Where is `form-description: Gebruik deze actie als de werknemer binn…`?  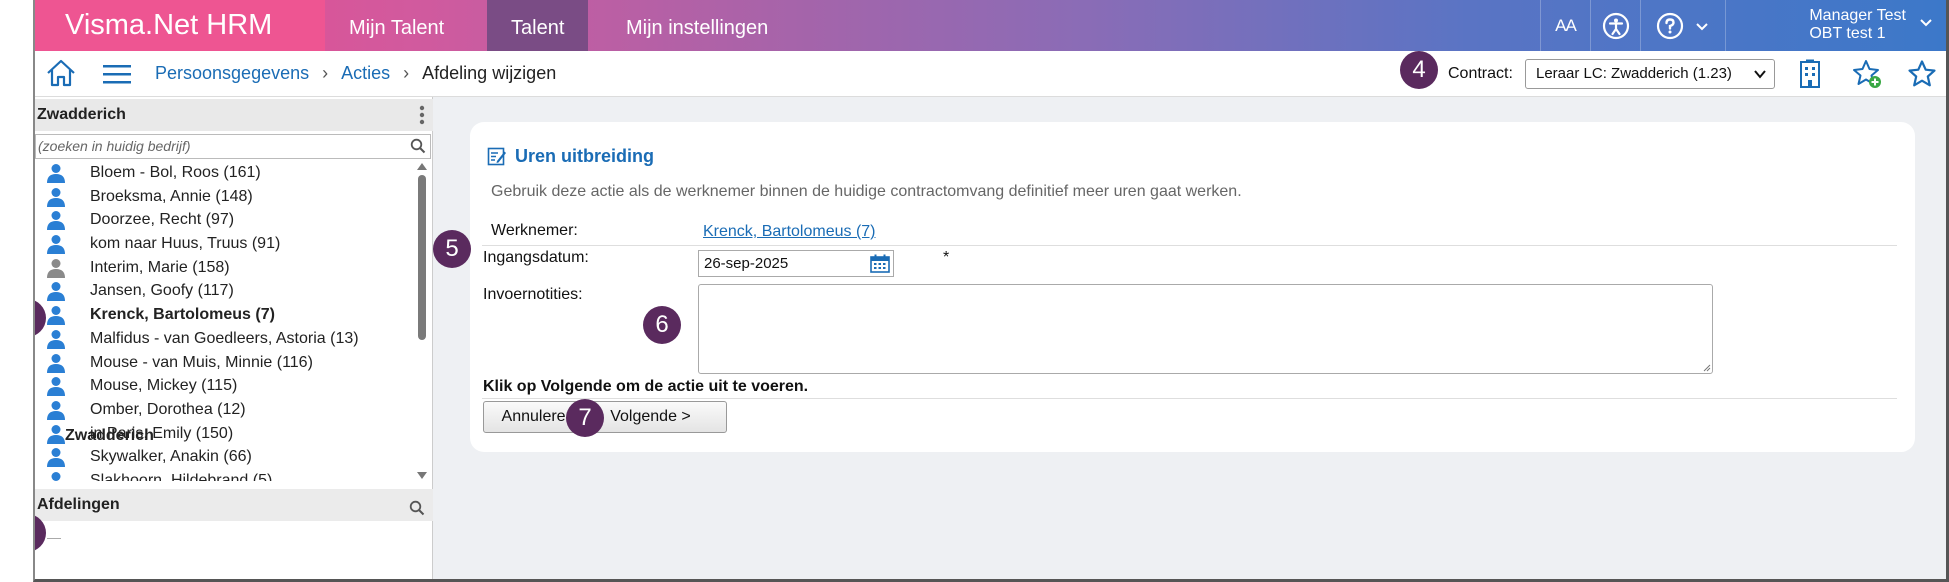 form-description: Gebruik deze actie als de werknemer binn… is located at coordinates (866, 191).